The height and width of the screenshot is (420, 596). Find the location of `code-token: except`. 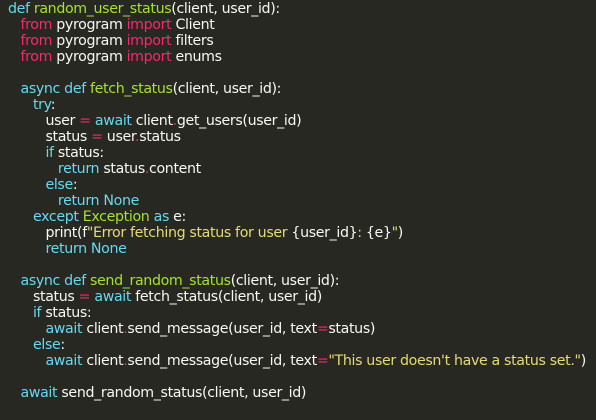

code-token: except is located at coordinates (55, 217).